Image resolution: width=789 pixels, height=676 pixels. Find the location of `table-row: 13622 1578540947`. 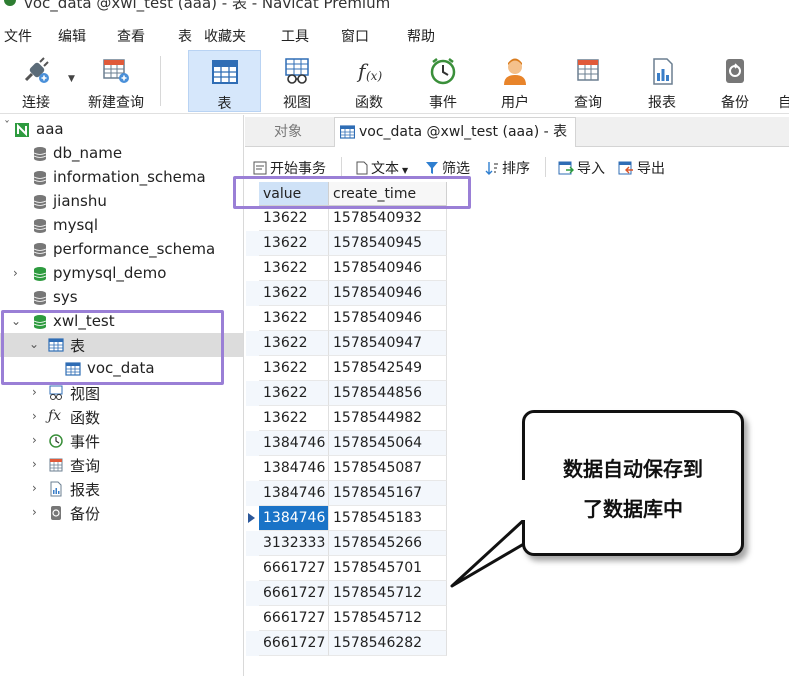

table-row: 13622 1578540947 is located at coordinates (346, 343).